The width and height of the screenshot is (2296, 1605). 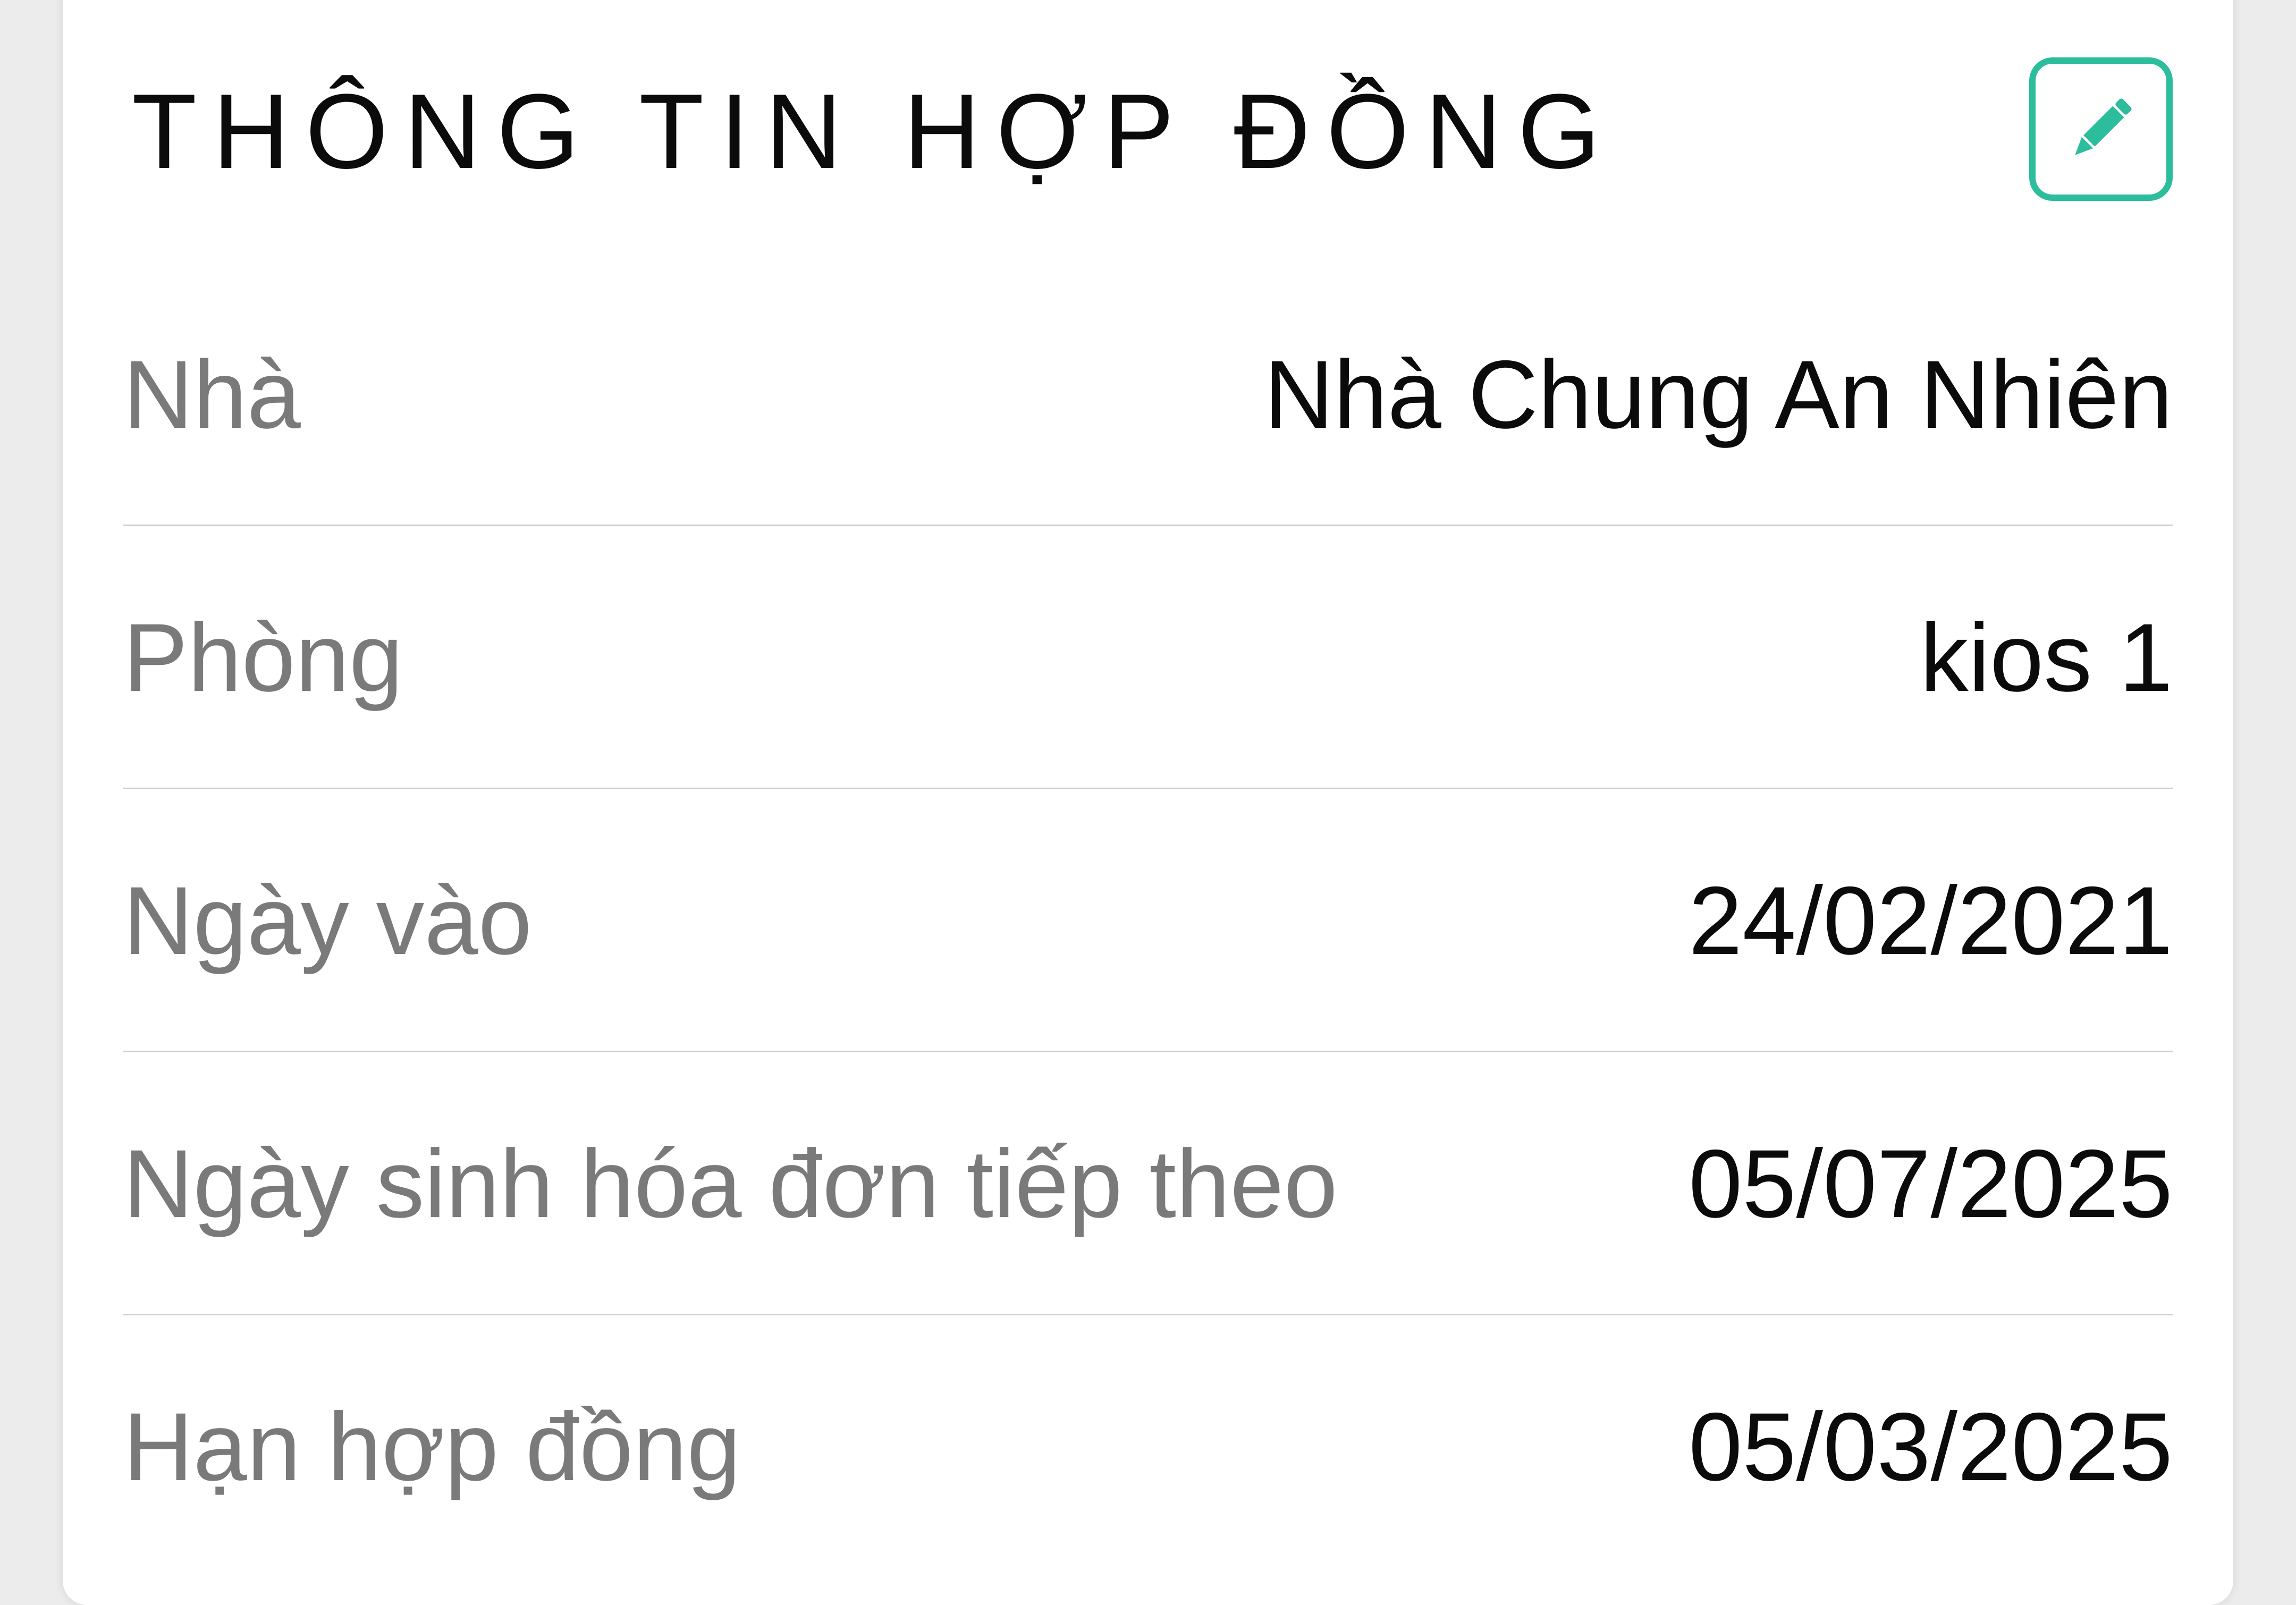 What do you see at coordinates (327, 920) in the screenshot?
I see `move-in-date-label: Ngày vào` at bounding box center [327, 920].